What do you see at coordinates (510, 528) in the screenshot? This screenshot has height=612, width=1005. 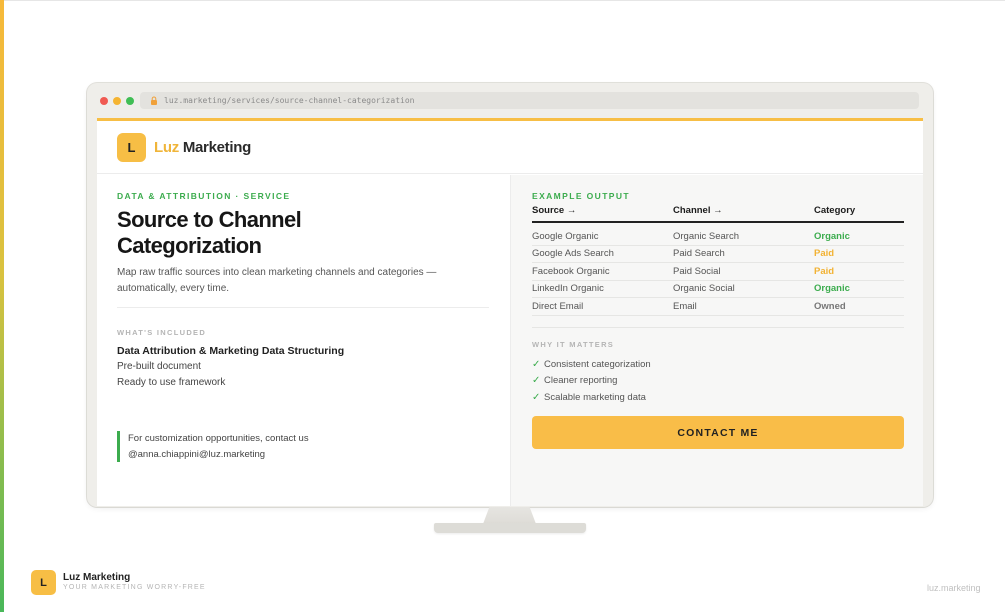 I see `monitor-stand-base` at bounding box center [510, 528].